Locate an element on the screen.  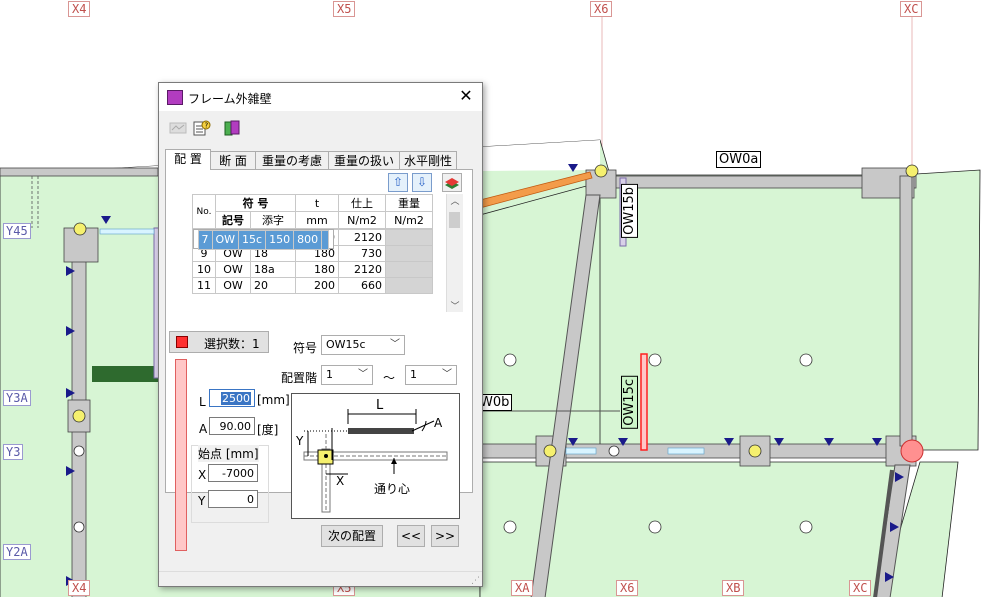
col-header-no: No. is located at coordinates (204, 211).